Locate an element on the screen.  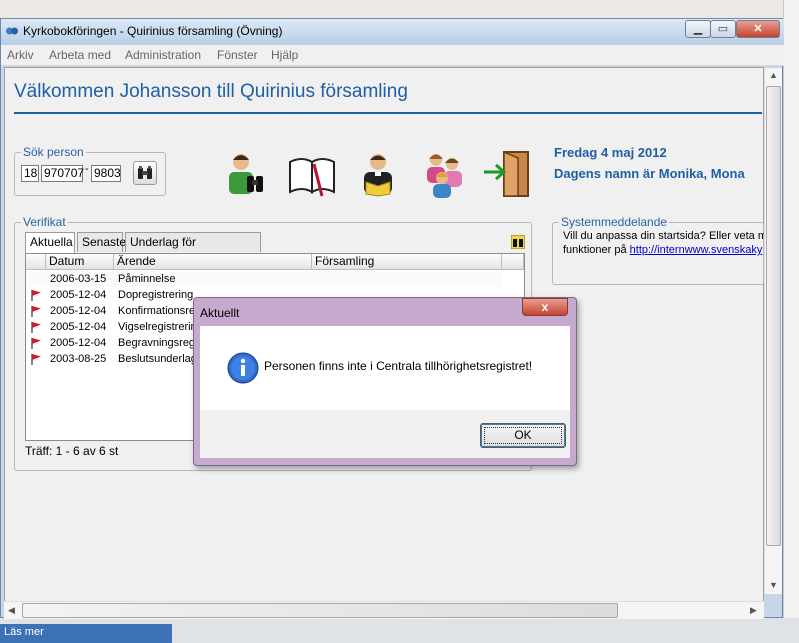
name-of-day: Dagens namn är Monika, Mona is located at coordinates (649, 173).